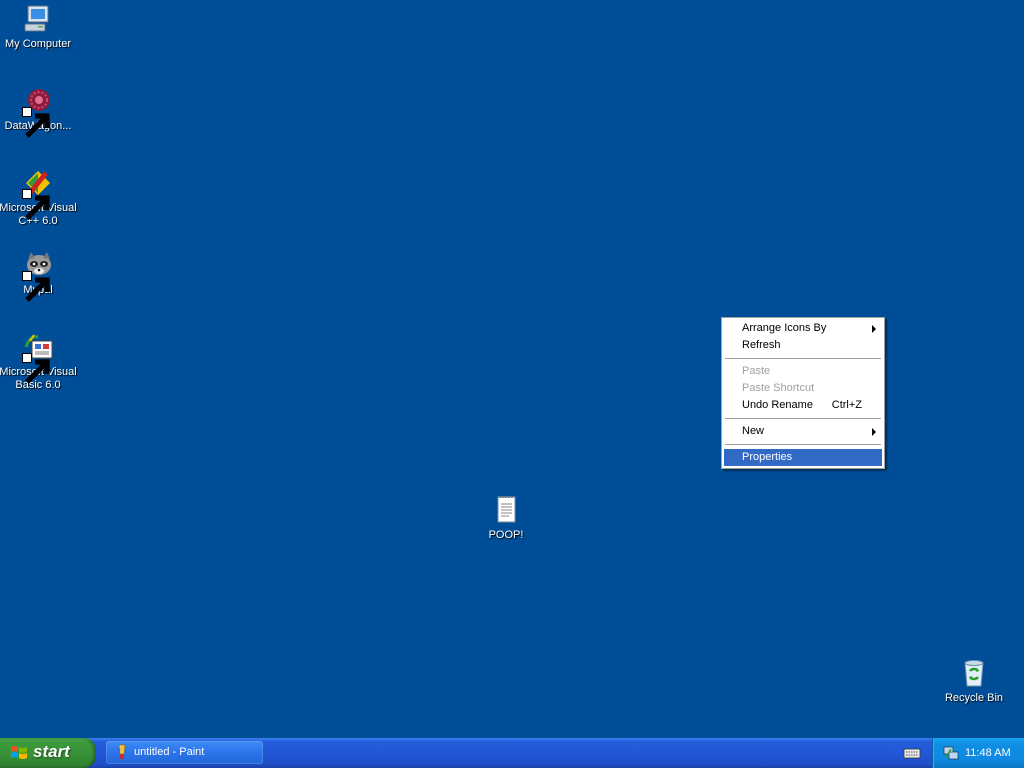  I want to click on taskbar-button-paint: untitled - Paint, so click(184, 752).